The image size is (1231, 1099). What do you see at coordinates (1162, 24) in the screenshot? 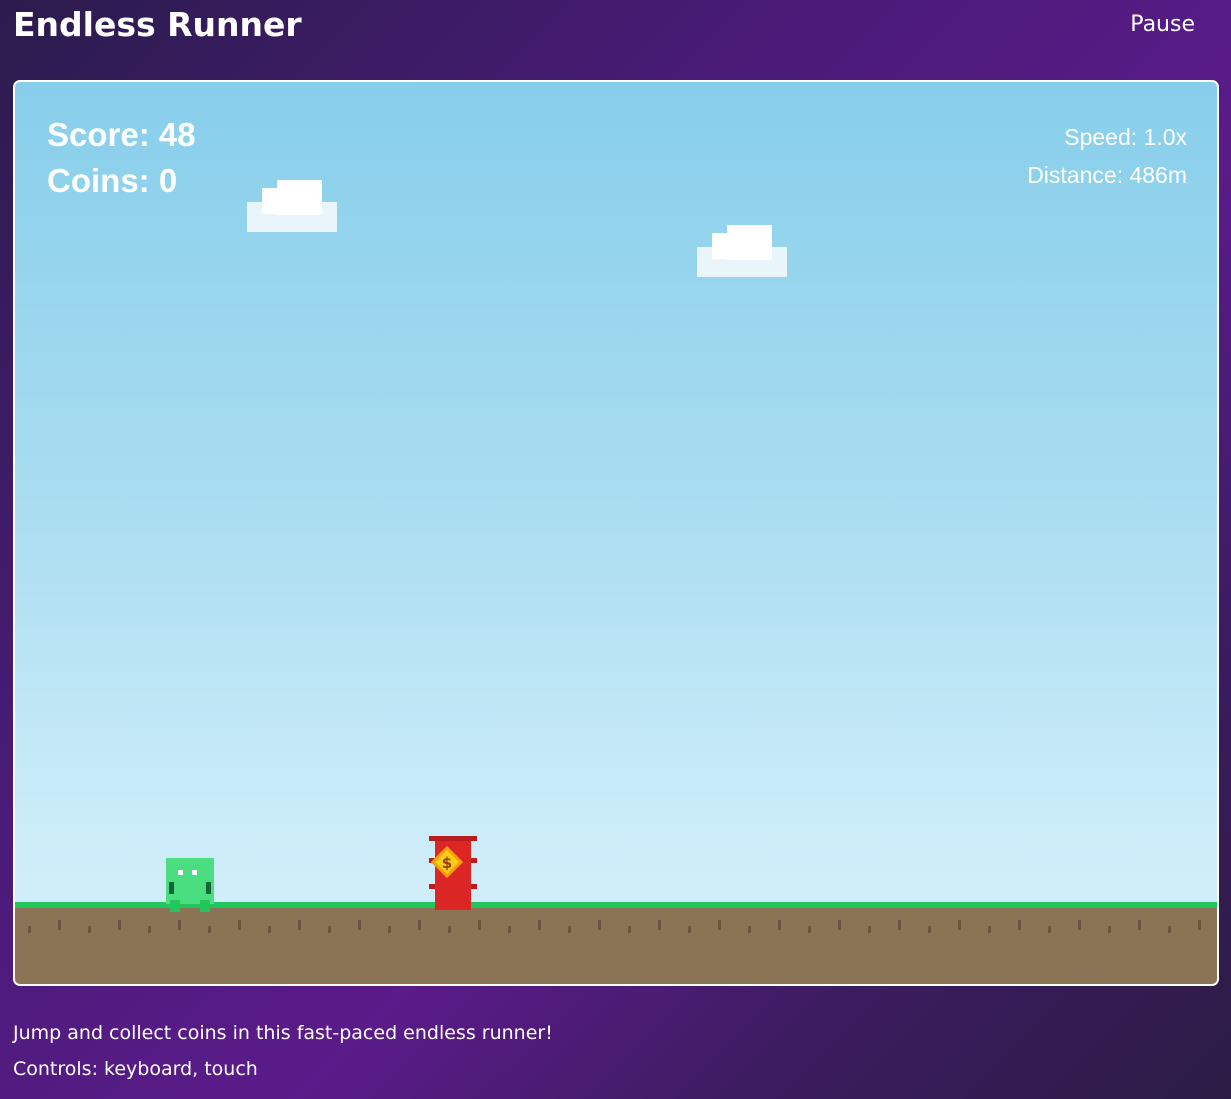
I see `pause-button: Pause` at bounding box center [1162, 24].